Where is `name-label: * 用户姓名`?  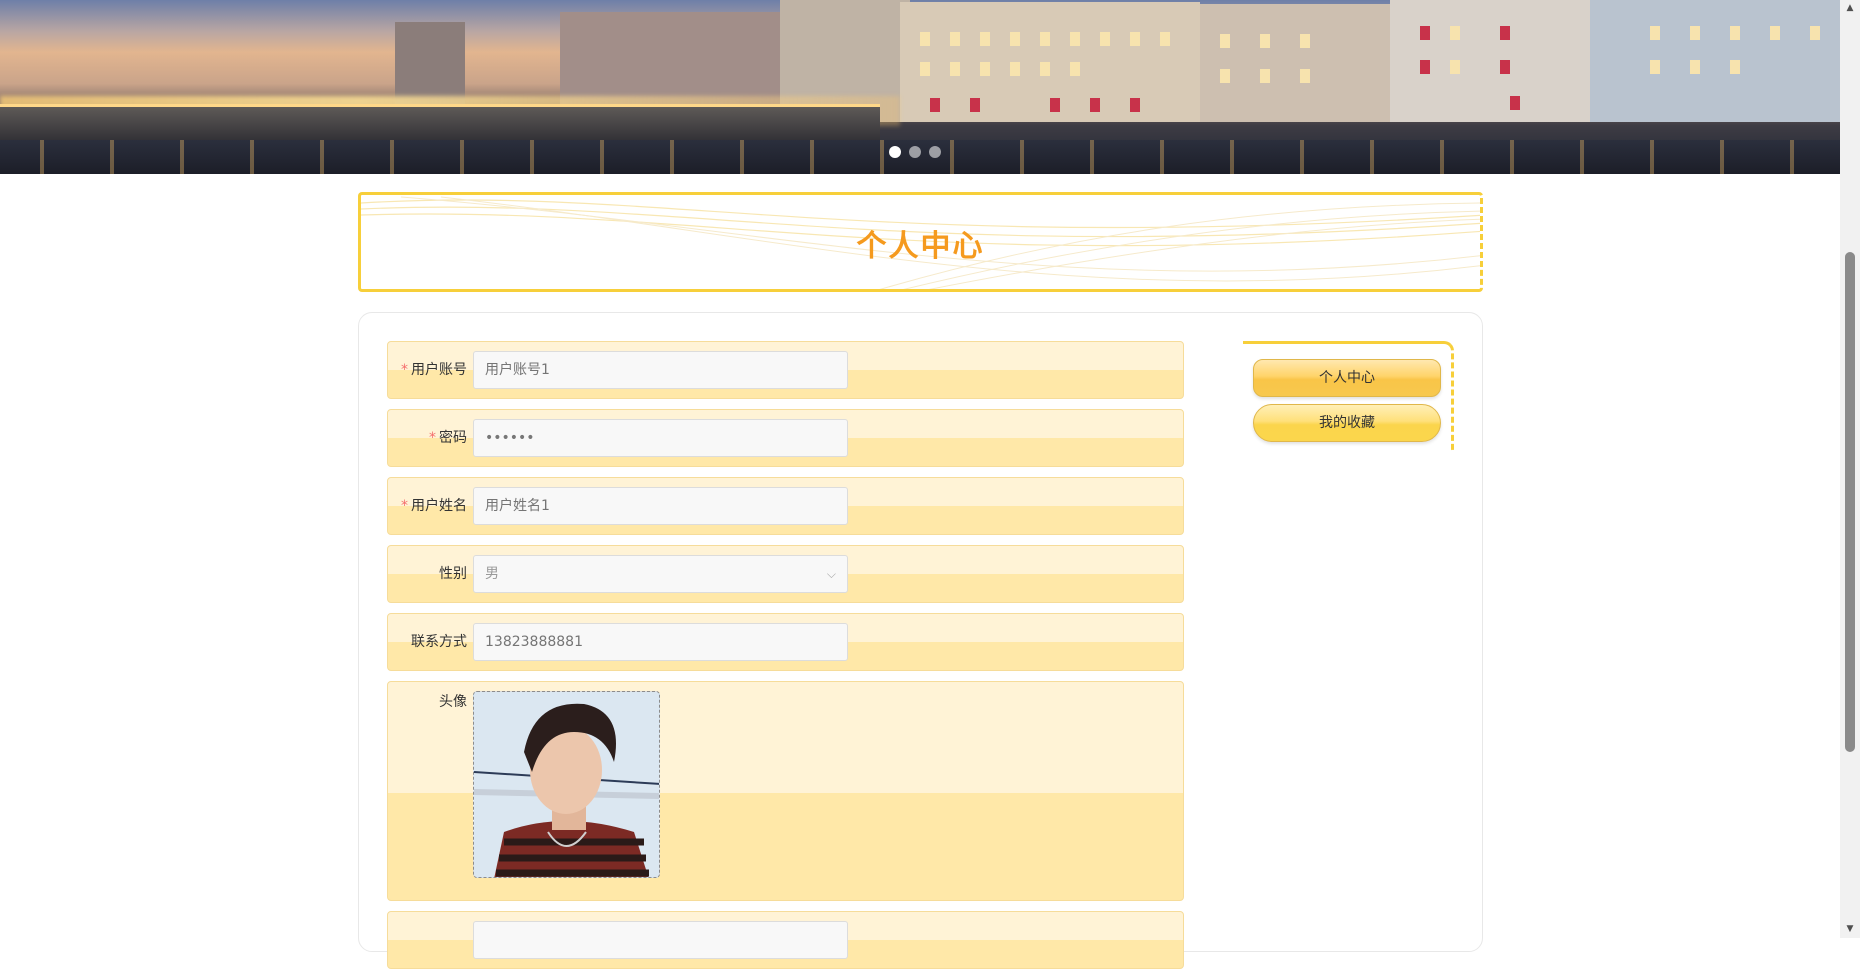 name-label: * 用户姓名 is located at coordinates (434, 506).